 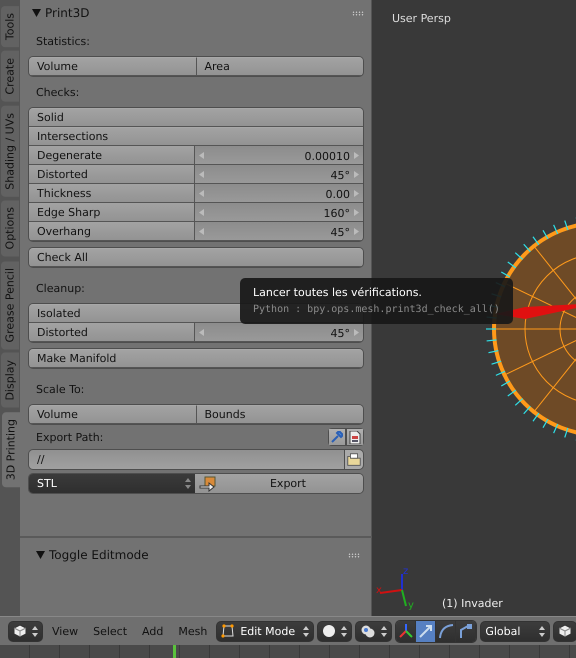 What do you see at coordinates (10, 27) in the screenshot?
I see `tool-tab: Tools` at bounding box center [10, 27].